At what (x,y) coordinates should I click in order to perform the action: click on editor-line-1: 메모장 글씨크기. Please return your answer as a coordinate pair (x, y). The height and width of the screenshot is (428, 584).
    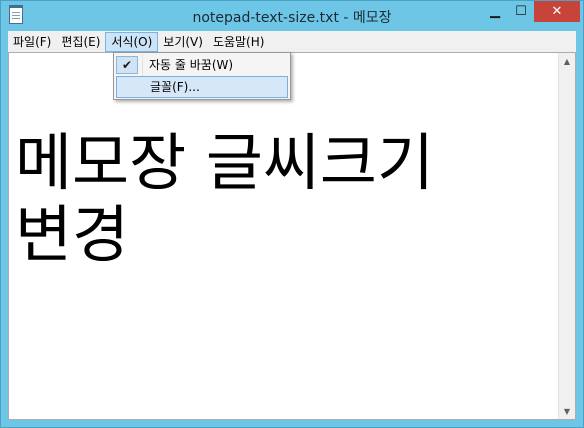
    Looking at the image, I should click on (224, 162).